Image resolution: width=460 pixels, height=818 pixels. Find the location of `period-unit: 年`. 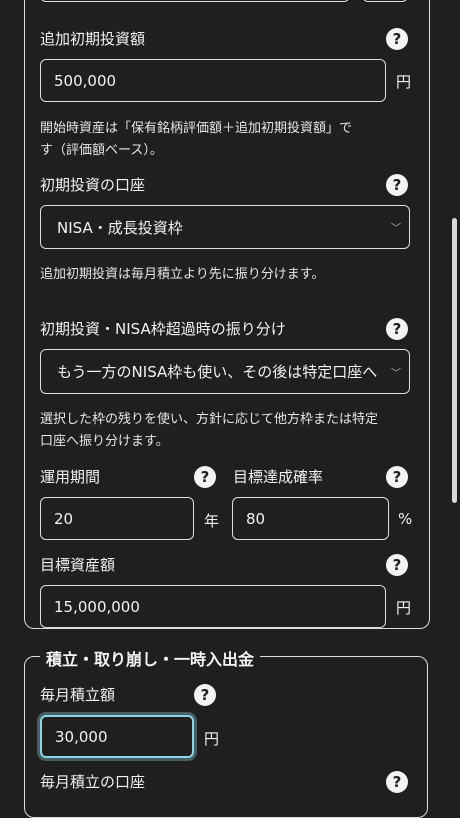

period-unit: 年 is located at coordinates (212, 521).